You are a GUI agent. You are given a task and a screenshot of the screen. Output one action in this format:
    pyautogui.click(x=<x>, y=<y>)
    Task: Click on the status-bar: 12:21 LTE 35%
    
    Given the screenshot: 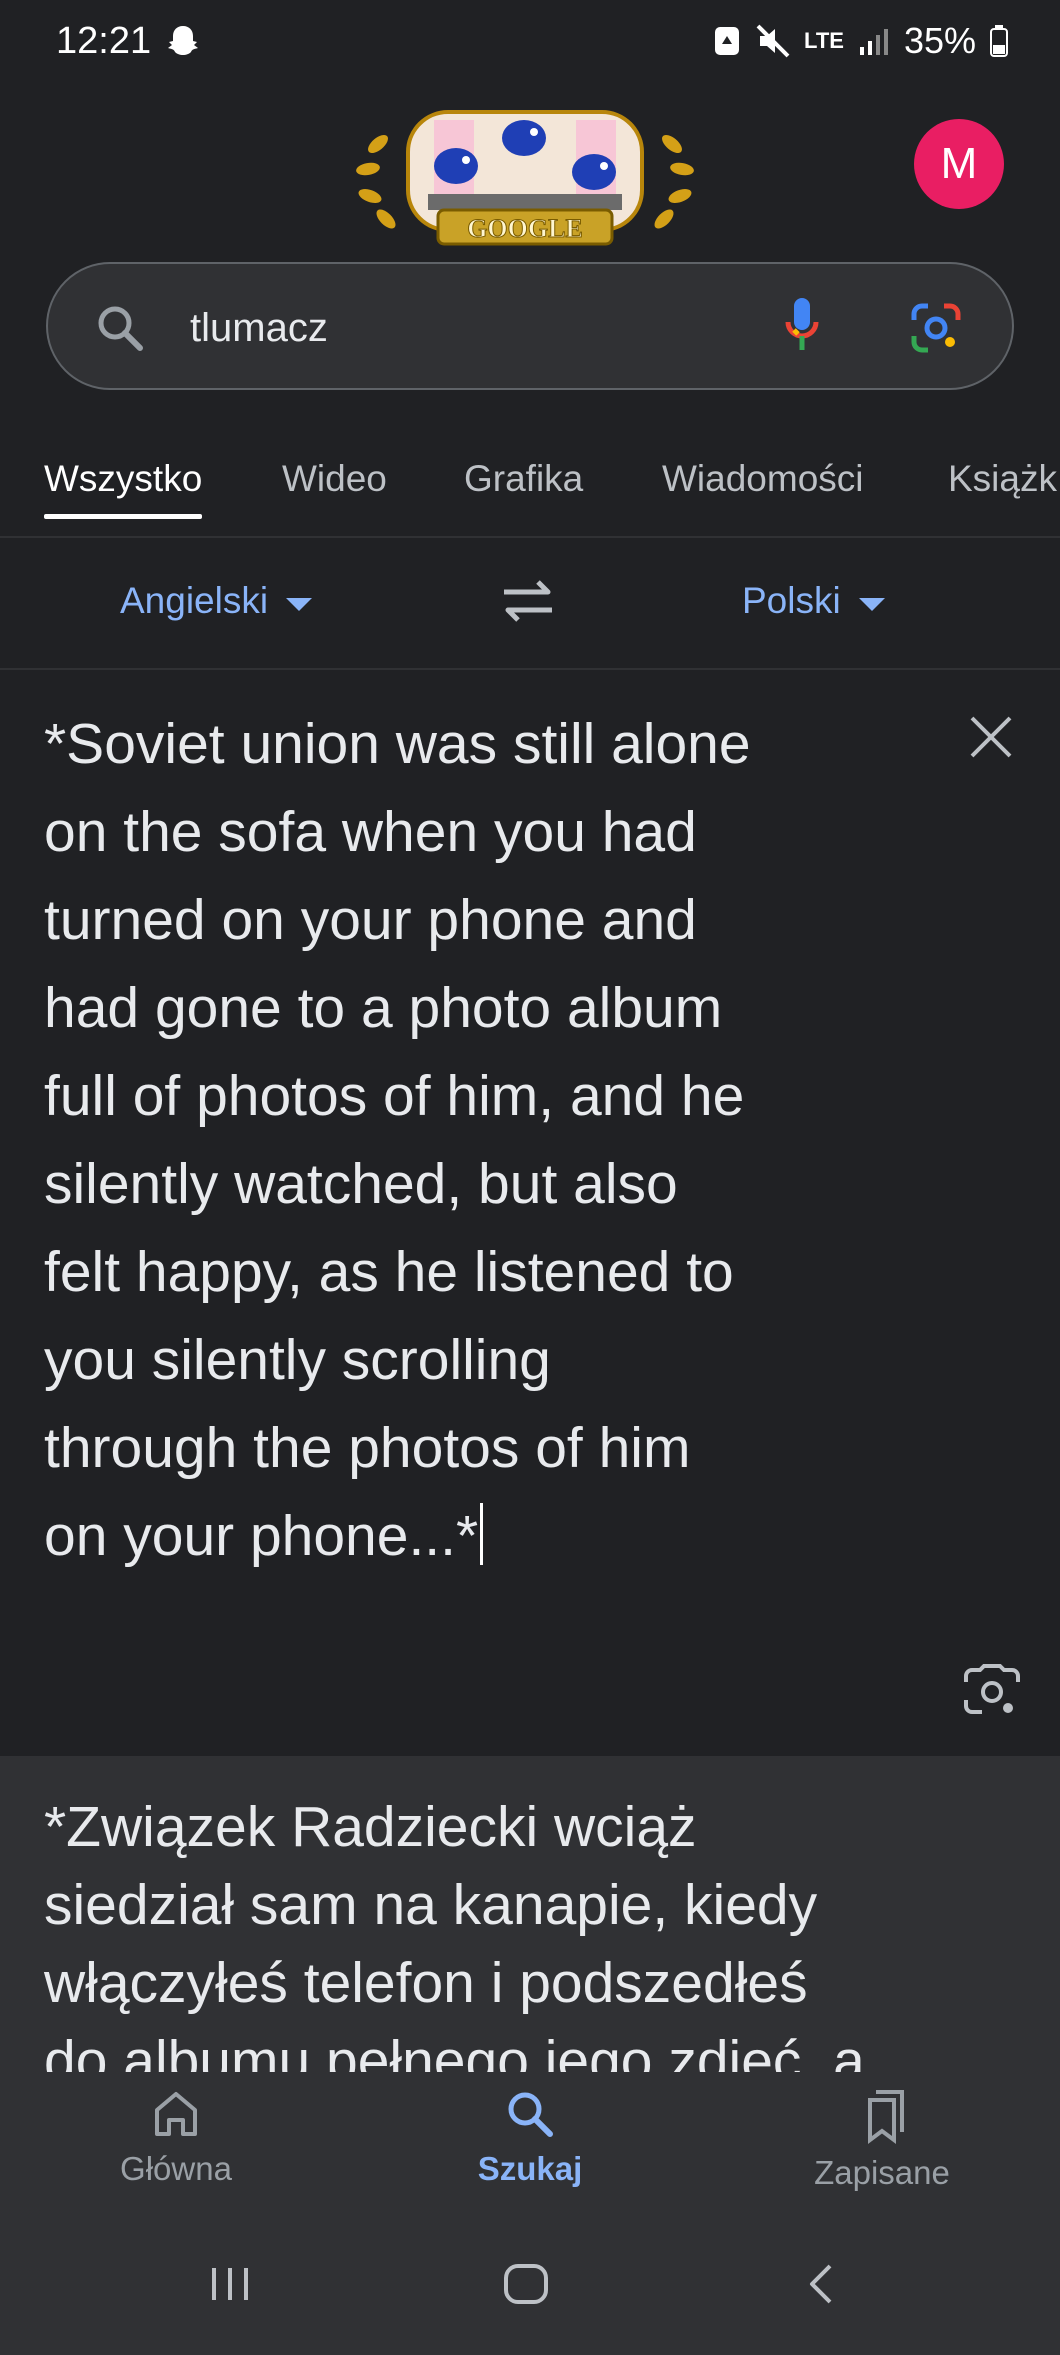 What is the action you would take?
    pyautogui.click(x=530, y=44)
    